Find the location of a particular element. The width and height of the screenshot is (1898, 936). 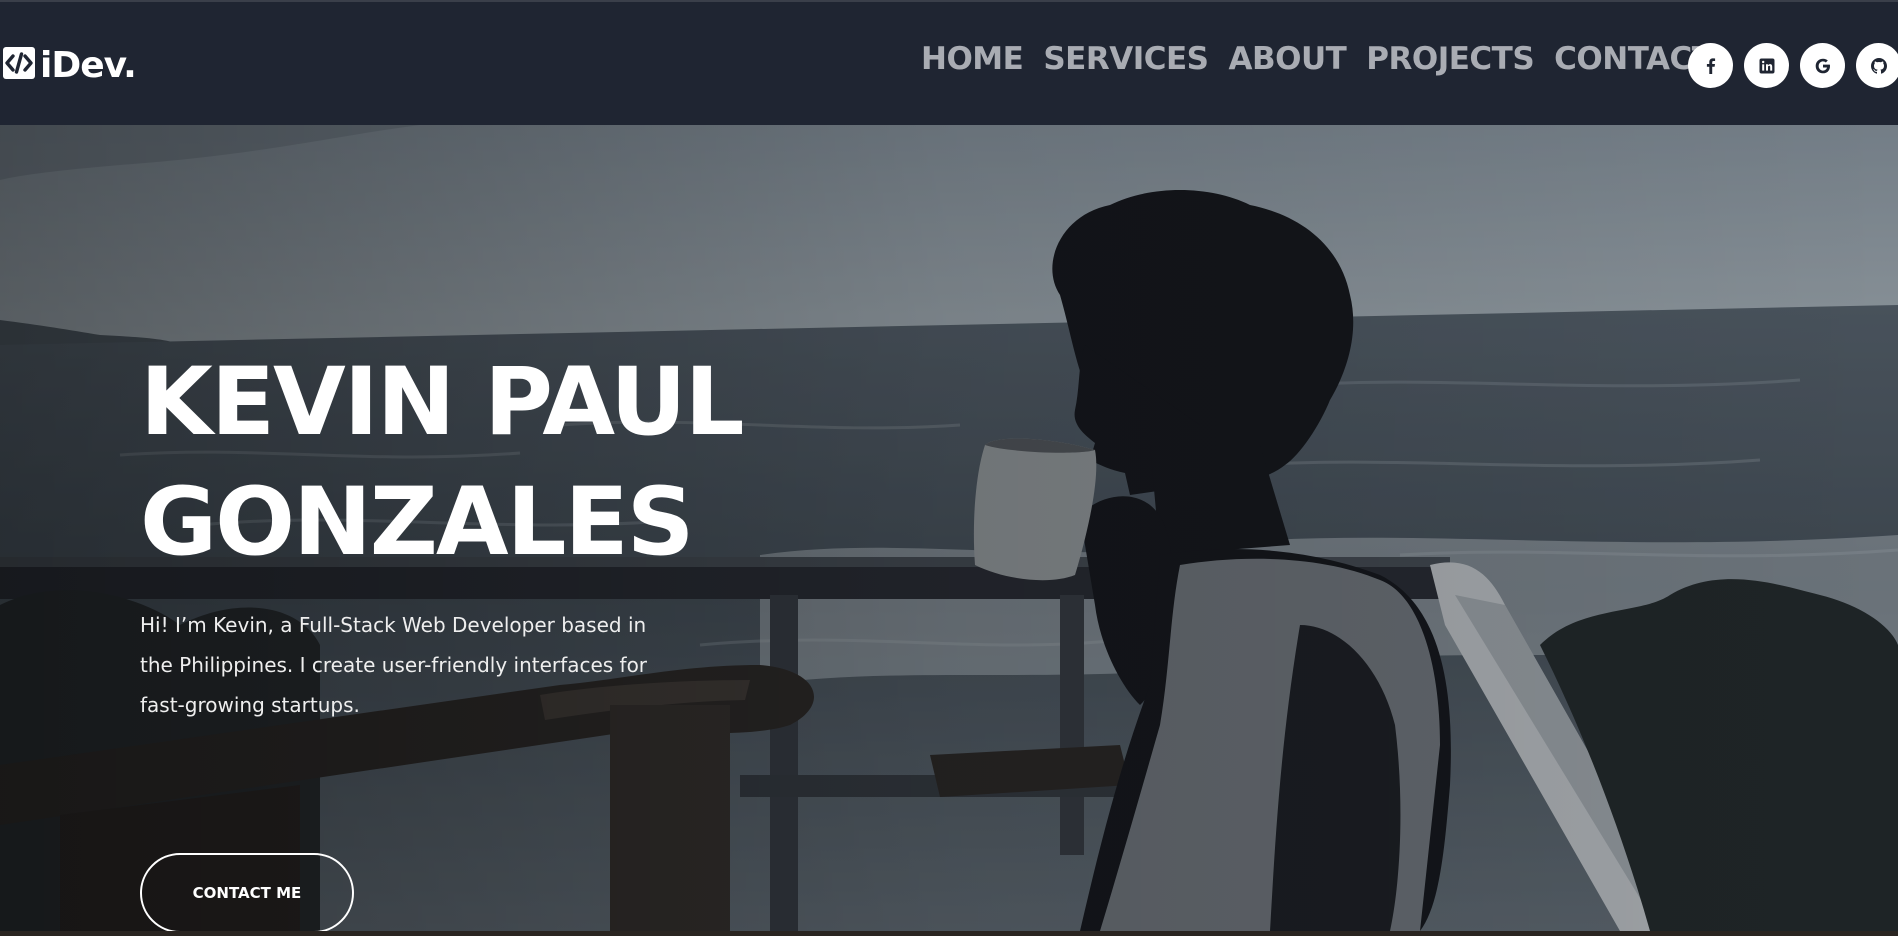

logo-text: iDev. is located at coordinates (88, 65).